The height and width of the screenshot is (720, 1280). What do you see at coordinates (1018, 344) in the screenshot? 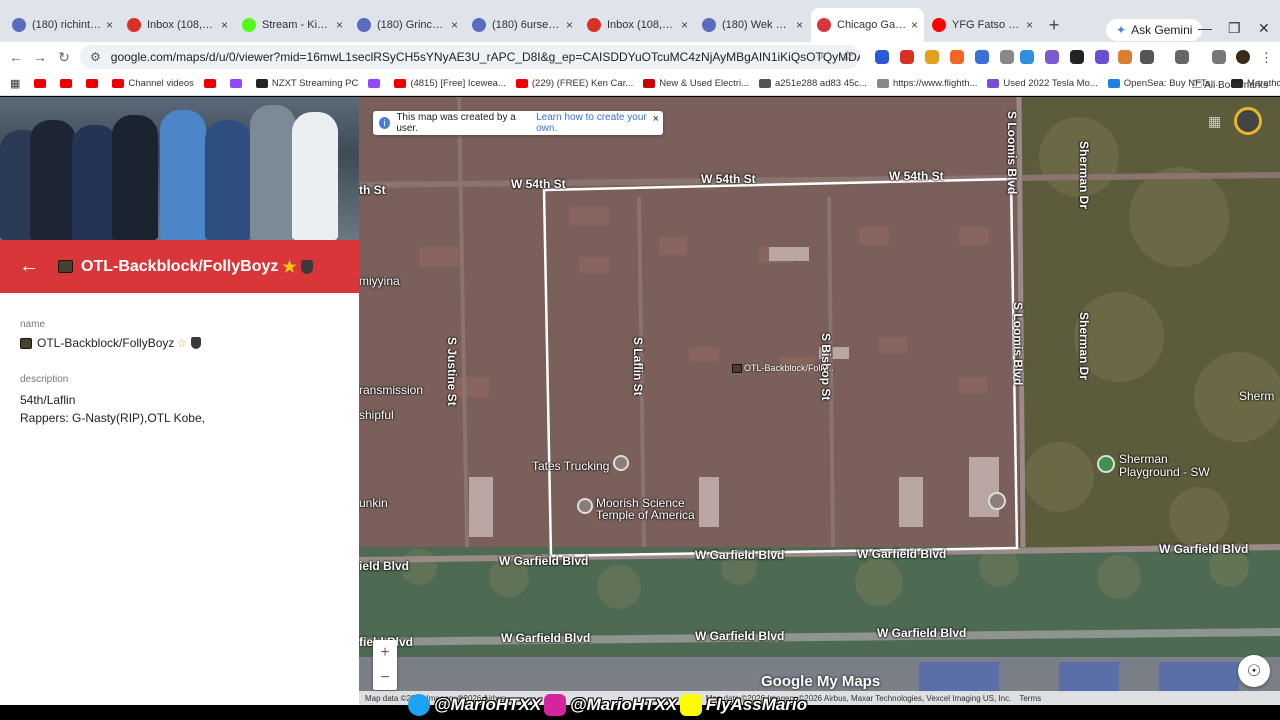
I see `road-label: S Loomis Blvd` at bounding box center [1018, 344].